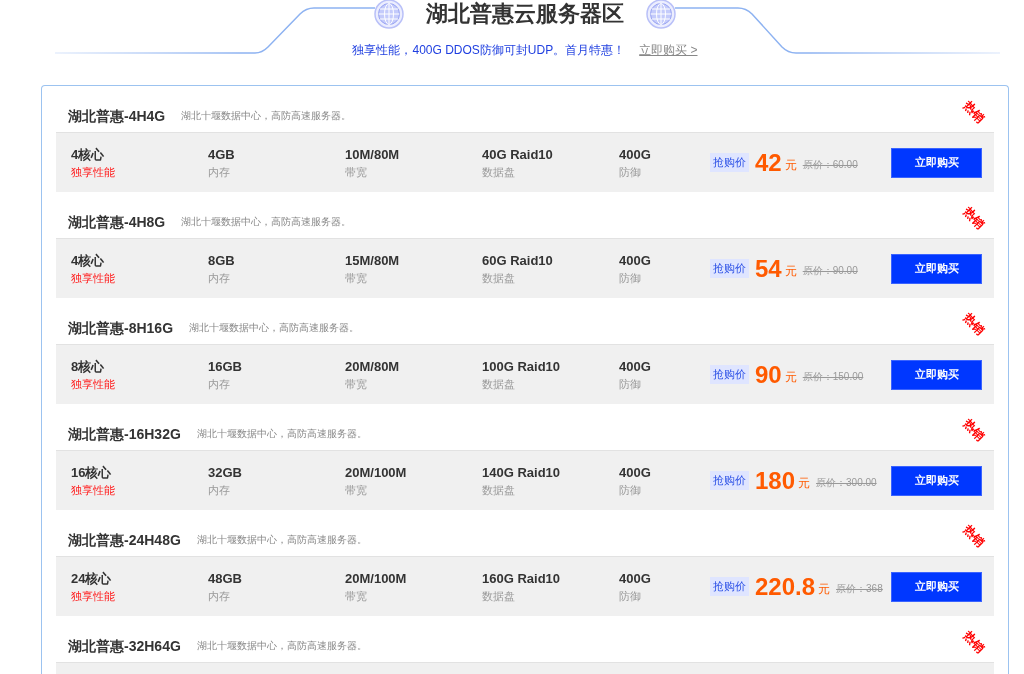  Describe the element at coordinates (521, 366) in the screenshot. I see `spec-value: 100G Raid10` at that location.